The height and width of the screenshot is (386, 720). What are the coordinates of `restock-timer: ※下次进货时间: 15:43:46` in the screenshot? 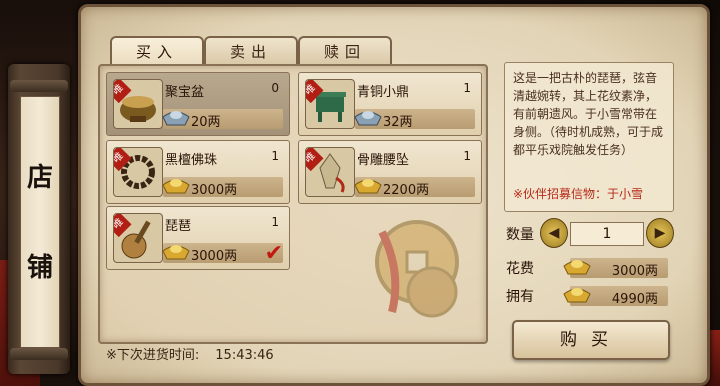 It's located at (190, 353).